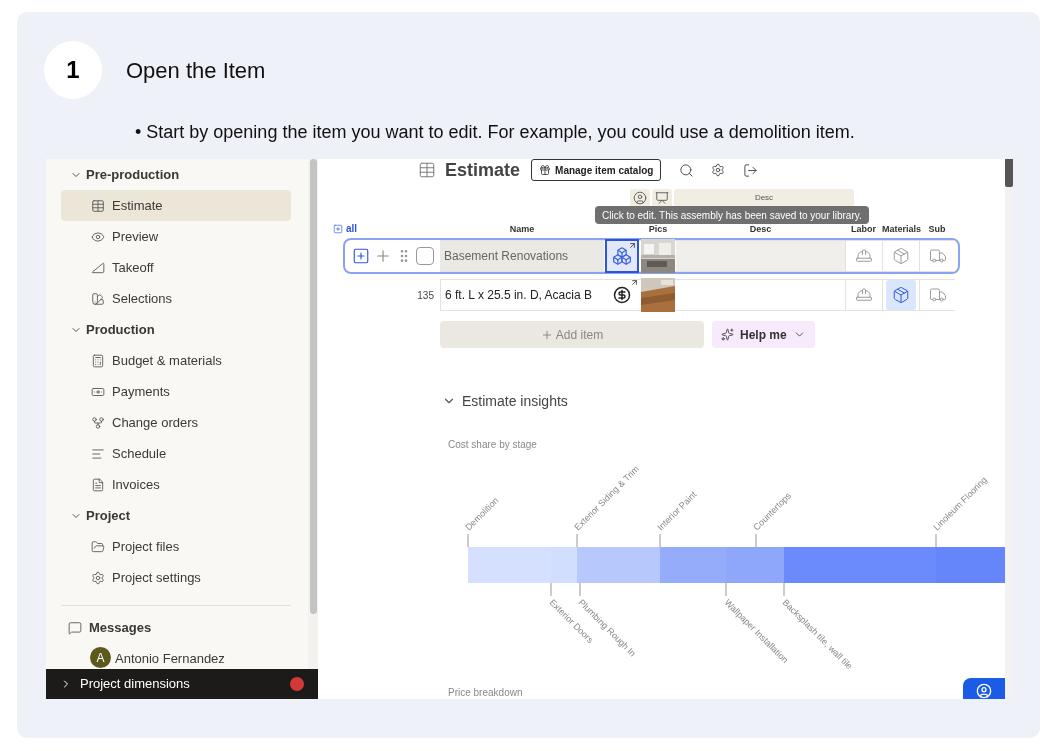 The width and height of the screenshot is (1057, 751). I want to click on instruction-text: • Start by opening the item you want to edit. For example, you could use a demolition item., so click(495, 132).